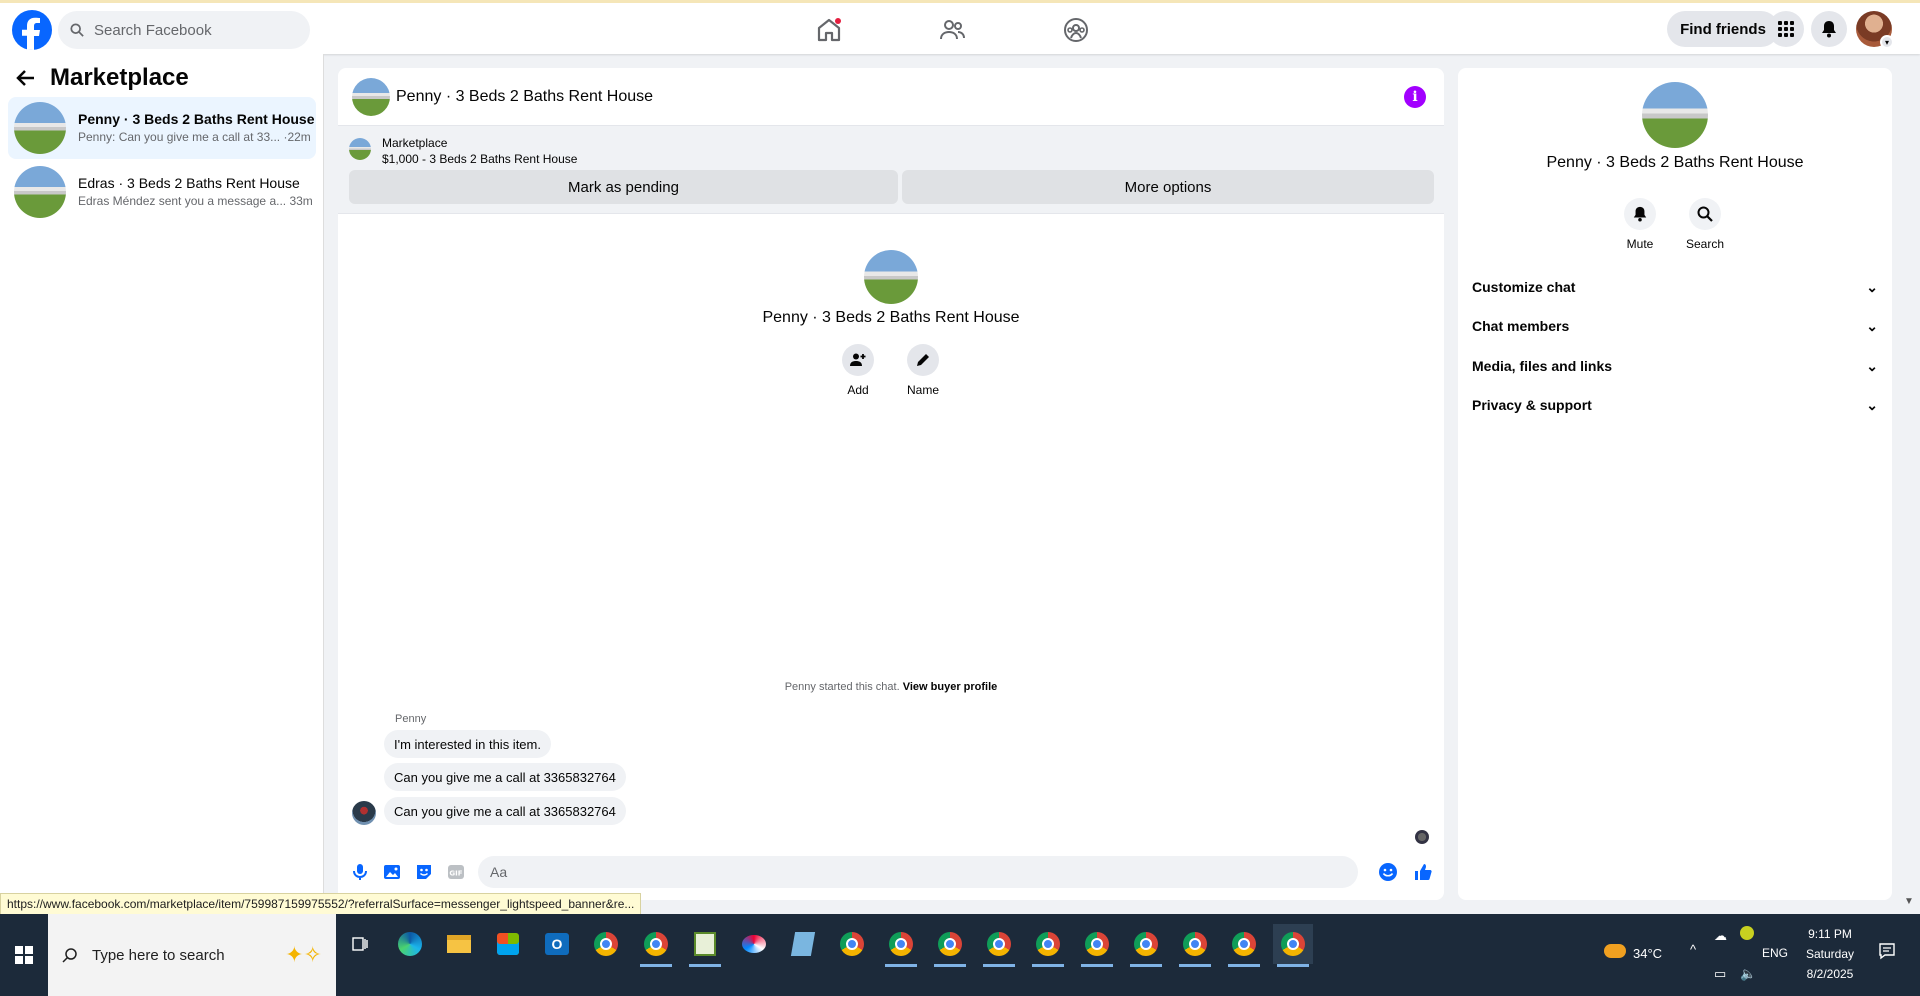 Image resolution: width=1920 pixels, height=996 pixels. I want to click on emoji-icon, so click(1388, 872).